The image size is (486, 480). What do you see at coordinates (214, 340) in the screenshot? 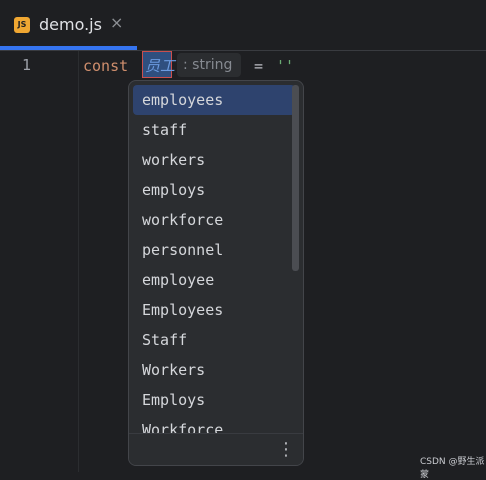
I see `suggestion-item: Staff` at bounding box center [214, 340].